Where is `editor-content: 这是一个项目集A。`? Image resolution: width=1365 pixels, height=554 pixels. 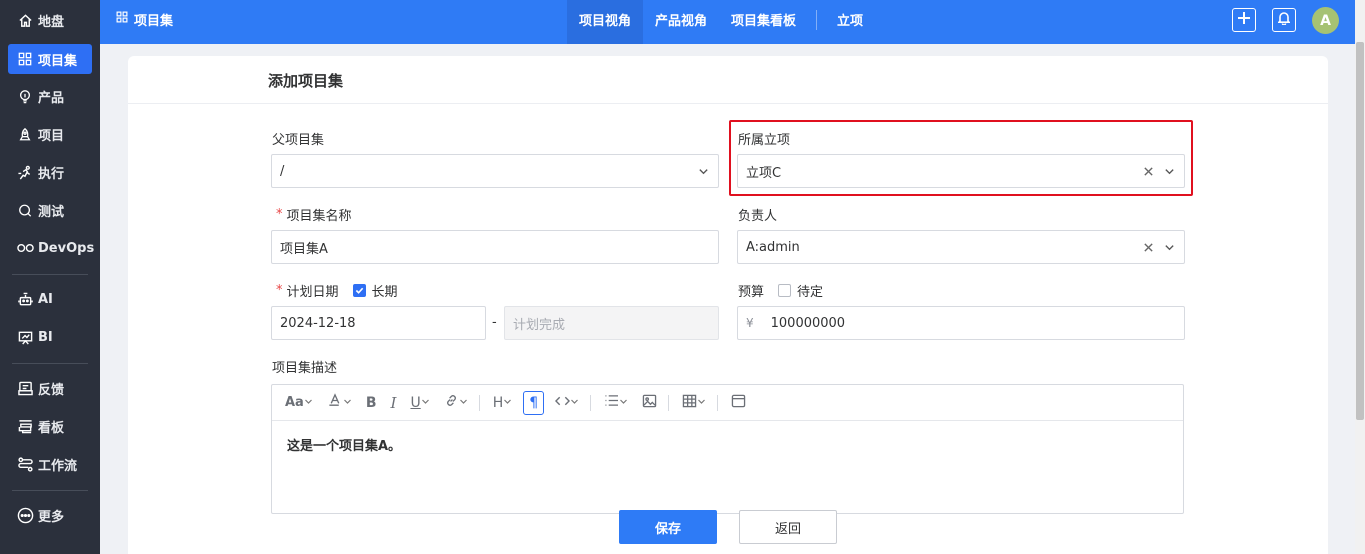 editor-content: 这是一个项目集A。 is located at coordinates (727, 444).